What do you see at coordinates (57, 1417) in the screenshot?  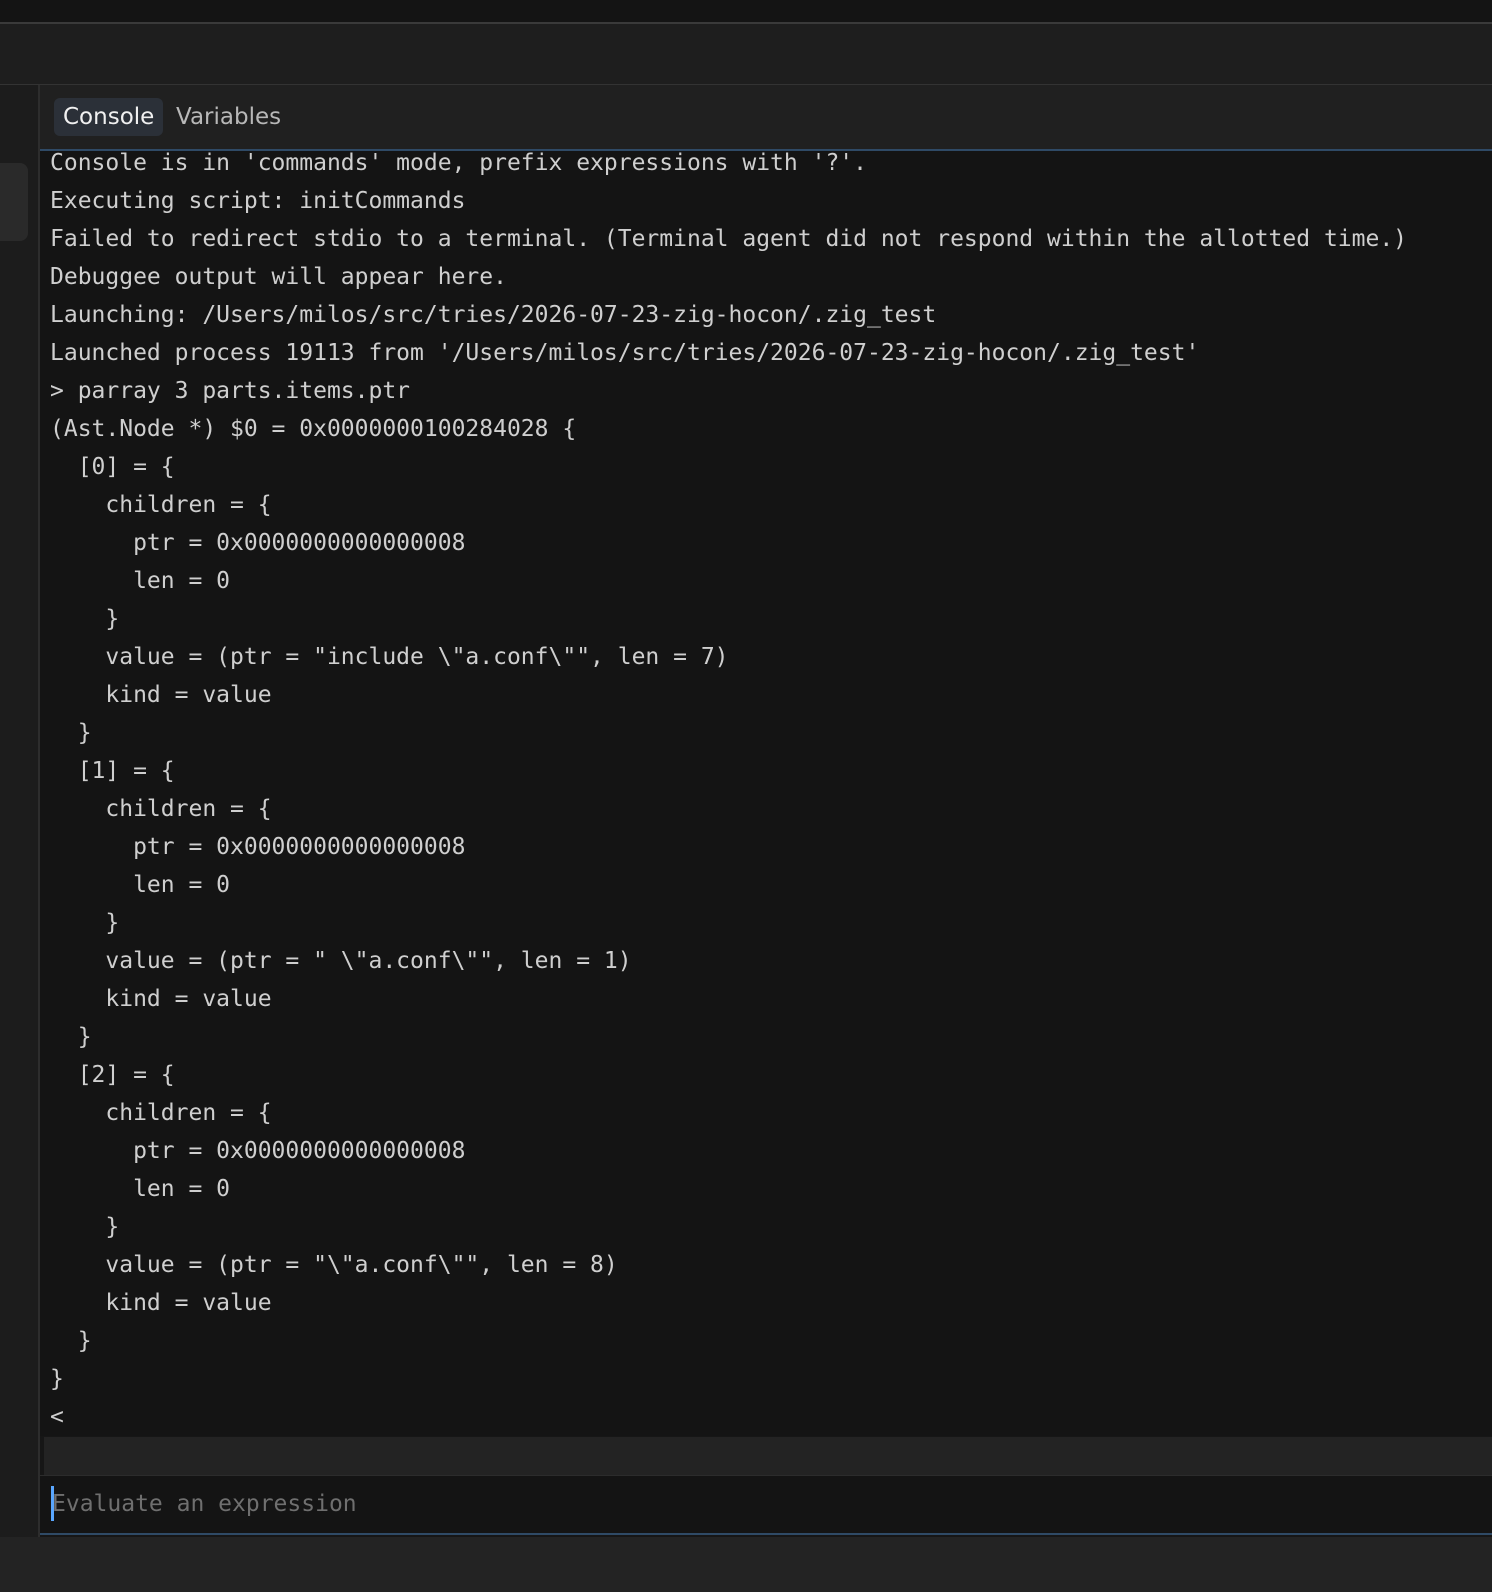 I see `console-line: <` at bounding box center [57, 1417].